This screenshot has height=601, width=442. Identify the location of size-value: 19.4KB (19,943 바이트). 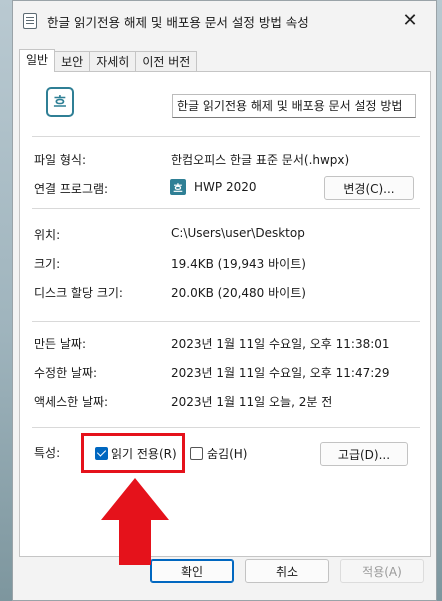
(238, 264).